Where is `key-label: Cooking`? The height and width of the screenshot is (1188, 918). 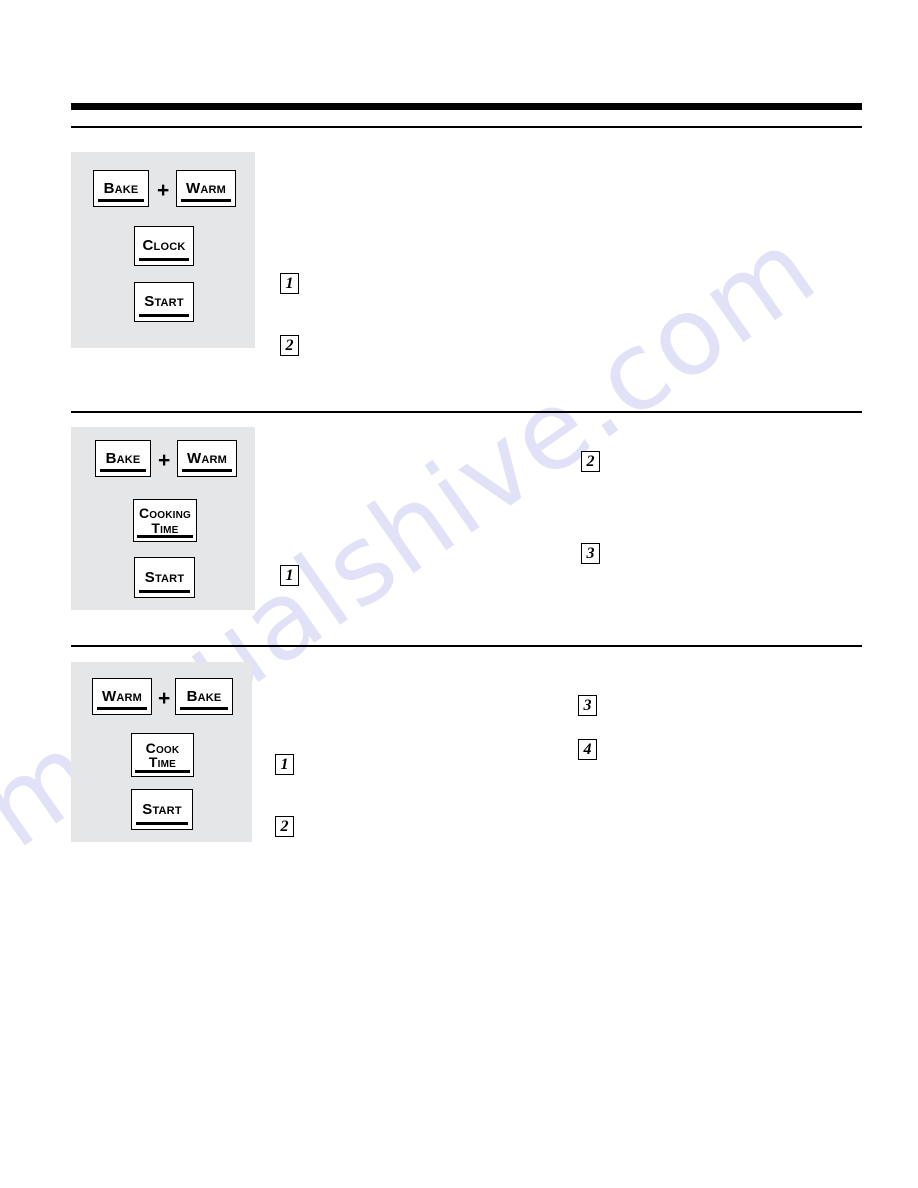 key-label: Cooking is located at coordinates (165, 513).